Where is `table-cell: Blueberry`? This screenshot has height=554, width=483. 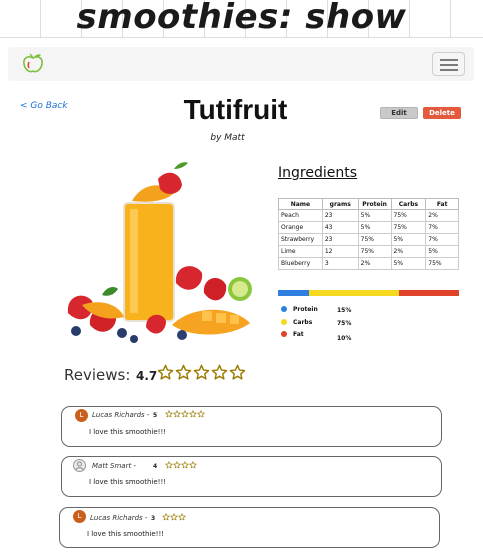 table-cell: Blueberry is located at coordinates (300, 263).